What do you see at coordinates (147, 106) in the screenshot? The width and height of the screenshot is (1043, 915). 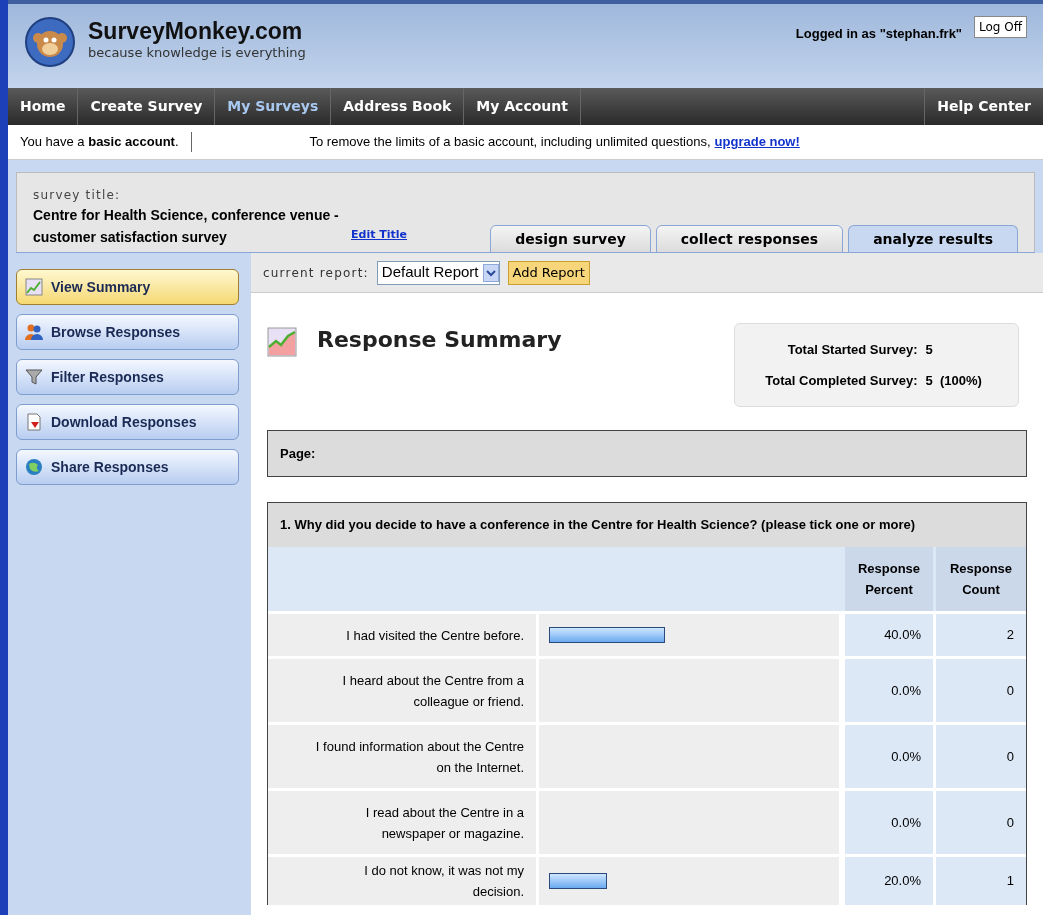 I see `nav-link: Create Survey` at bounding box center [147, 106].